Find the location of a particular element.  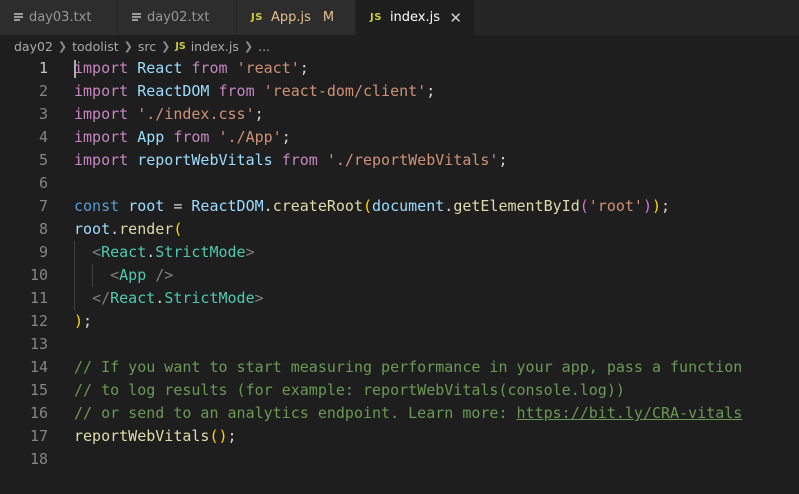

tab-day02-txt: day02.txt is located at coordinates (177, 17).